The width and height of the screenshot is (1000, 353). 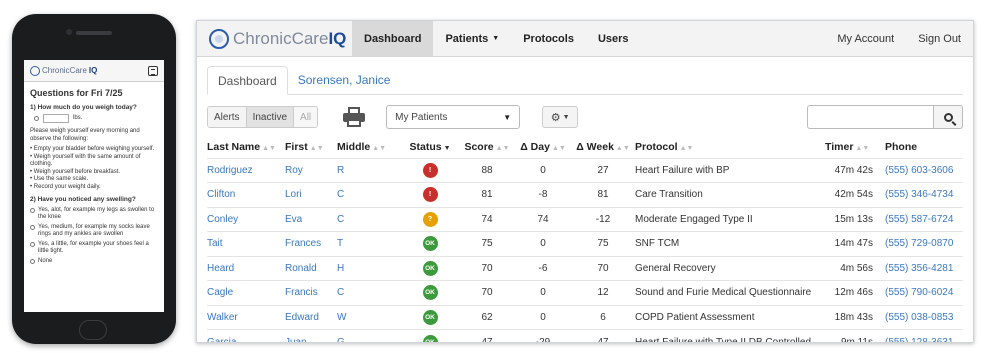 I want to click on col-middle: Middle ▲▼, so click(x=369, y=147).